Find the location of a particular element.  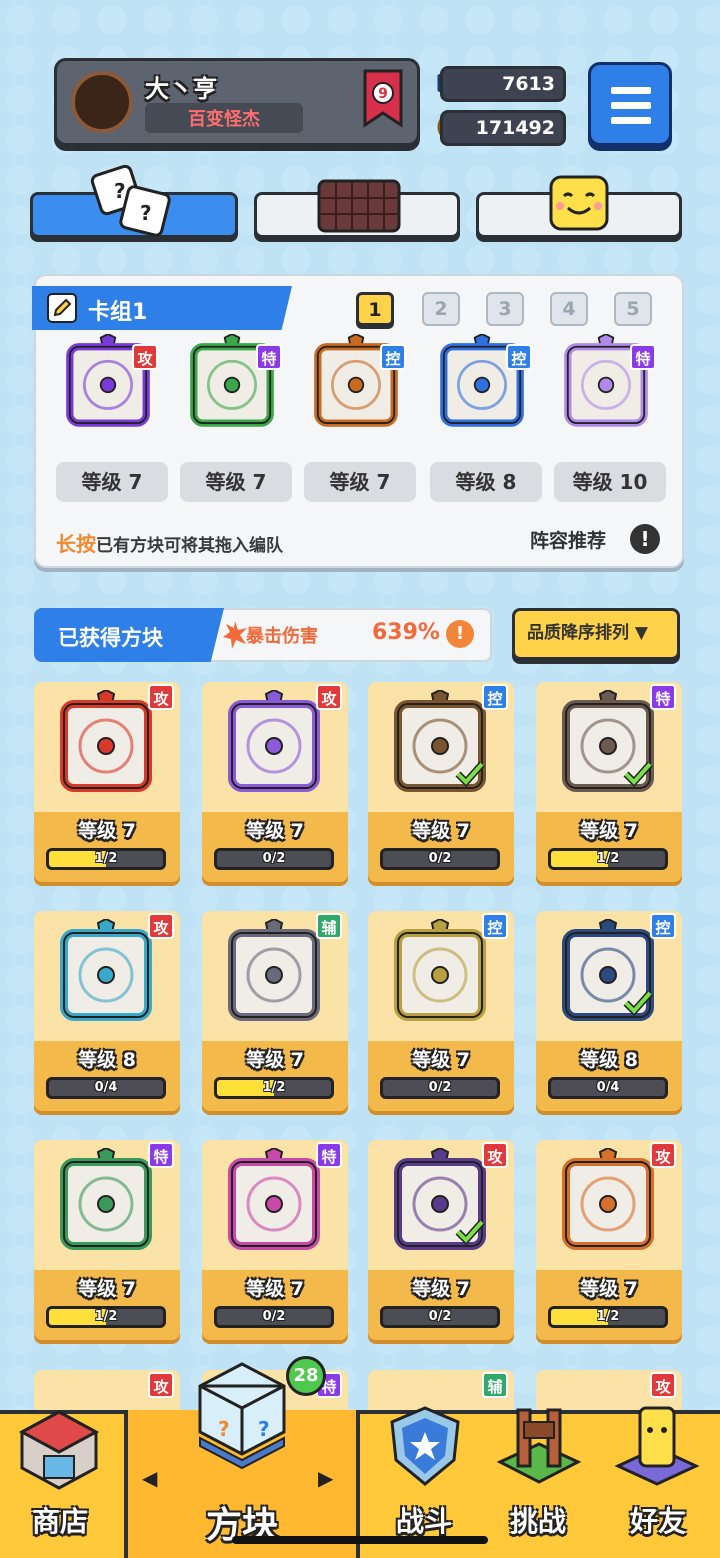

drag-hint: 长按已有方块可将其拖入编队 is located at coordinates (169, 542).